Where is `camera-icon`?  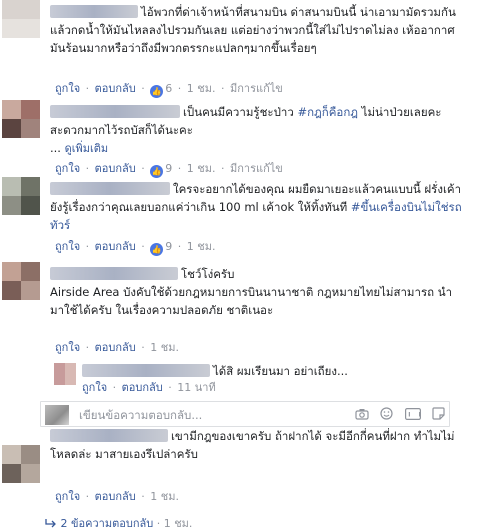 camera-icon is located at coordinates (361, 415).